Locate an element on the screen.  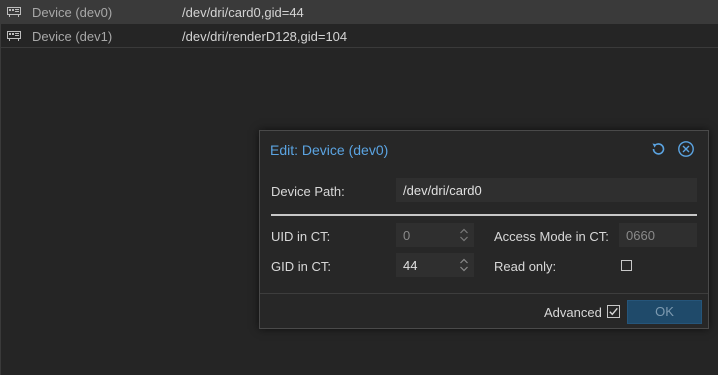
advanced-checkbox is located at coordinates (613, 311).